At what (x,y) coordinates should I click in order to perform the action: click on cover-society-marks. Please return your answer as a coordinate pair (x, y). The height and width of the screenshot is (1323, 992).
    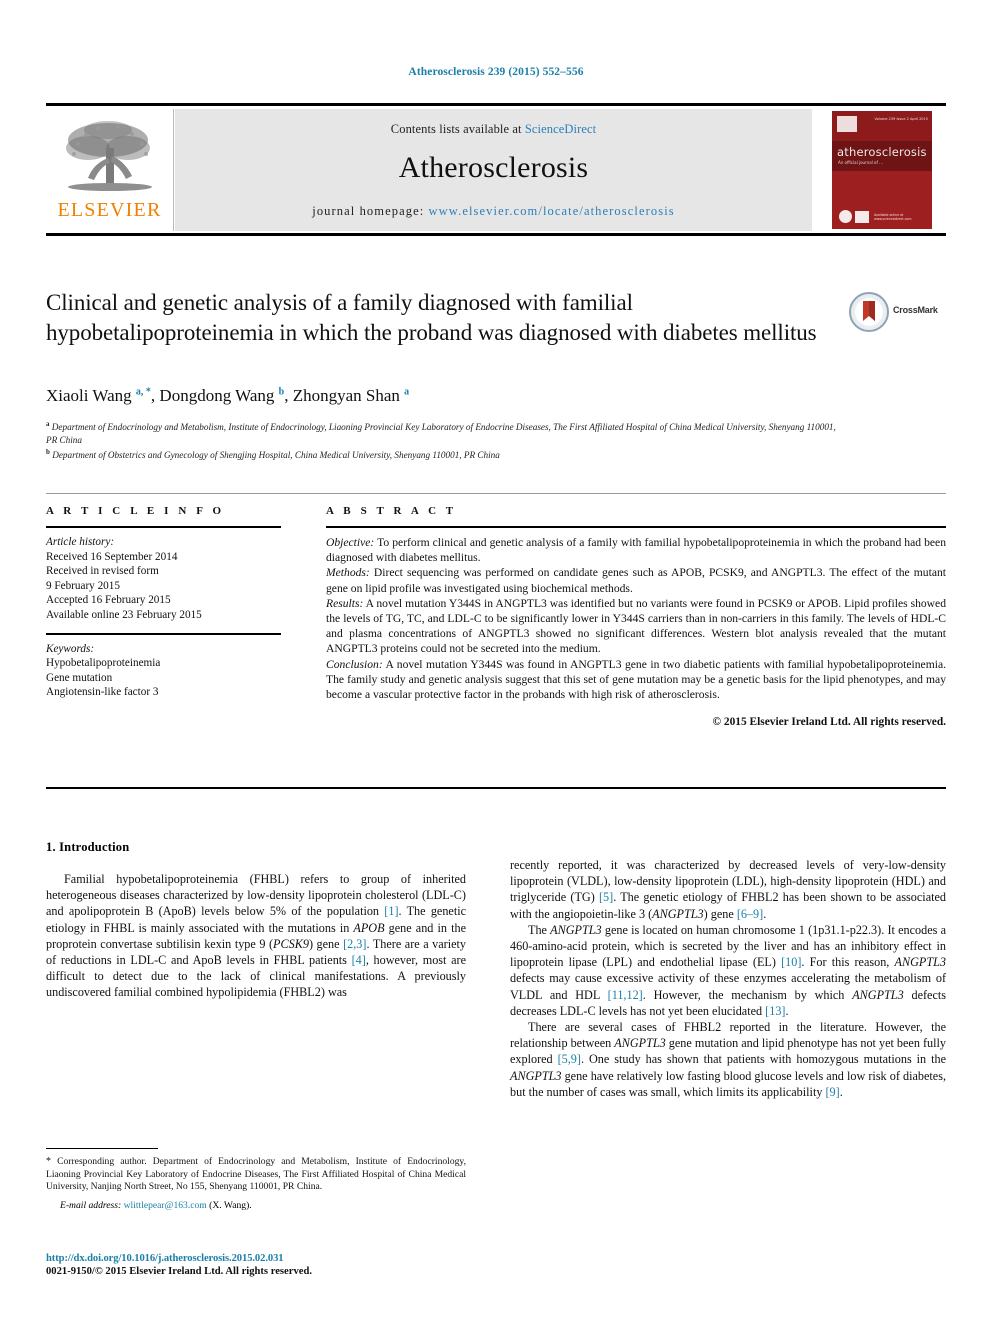
    Looking at the image, I should click on (854, 216).